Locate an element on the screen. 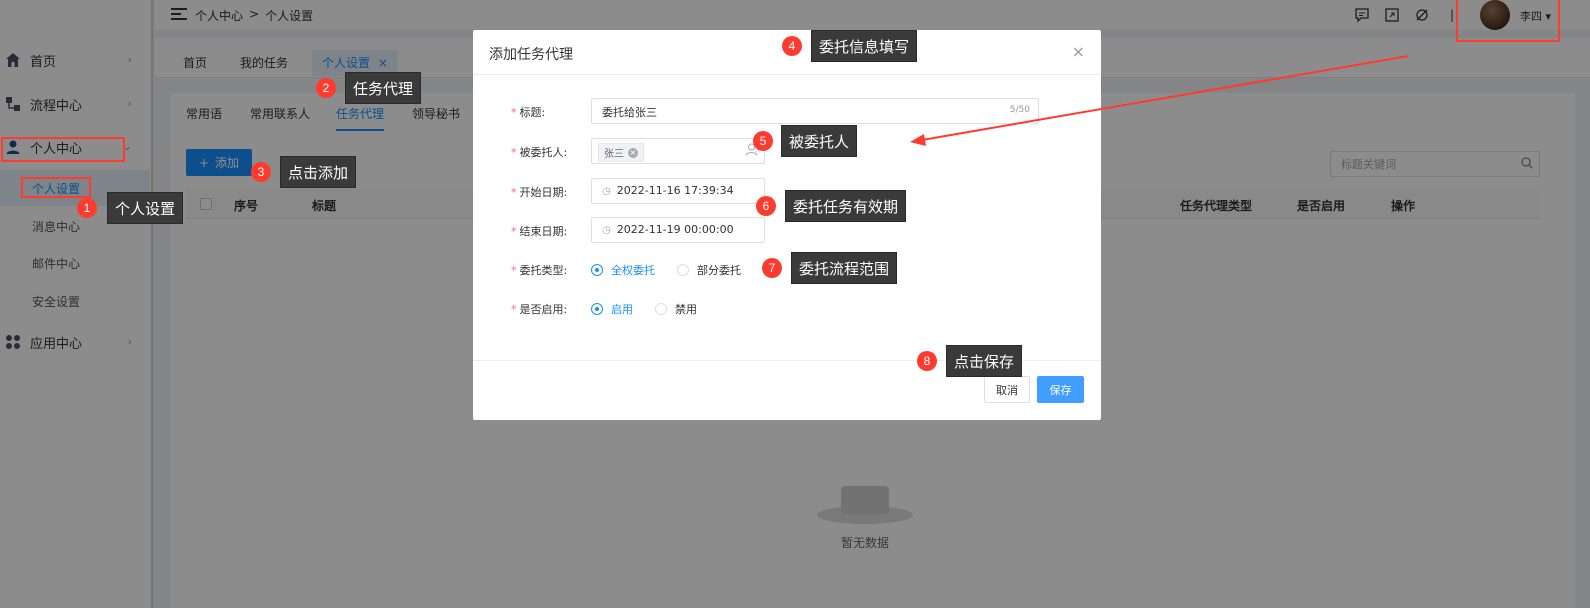 The height and width of the screenshot is (608, 1590). annotation-callout: 被委托人 is located at coordinates (819, 141).